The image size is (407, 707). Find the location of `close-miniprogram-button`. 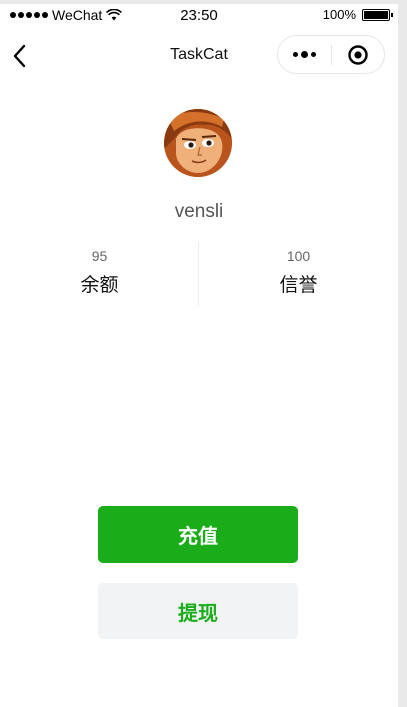

close-miniprogram-button is located at coordinates (358, 54).